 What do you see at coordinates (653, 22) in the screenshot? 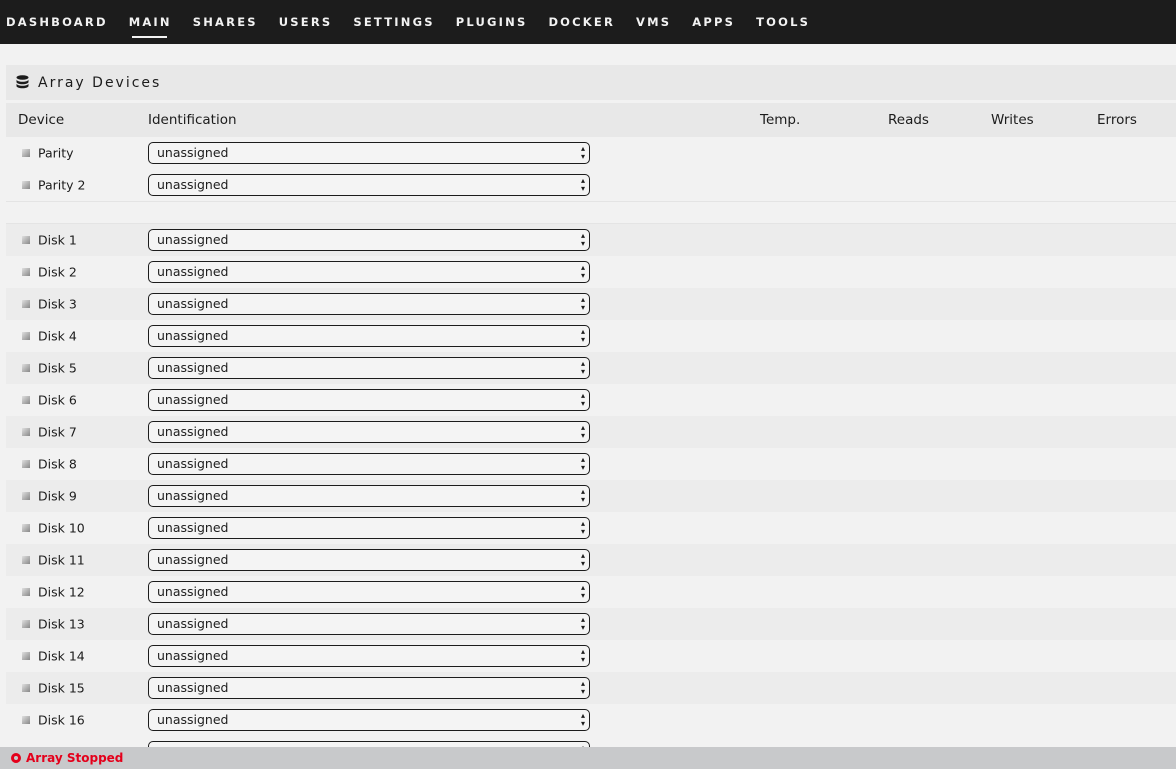
I see `nav-tab-vms: VMS` at bounding box center [653, 22].